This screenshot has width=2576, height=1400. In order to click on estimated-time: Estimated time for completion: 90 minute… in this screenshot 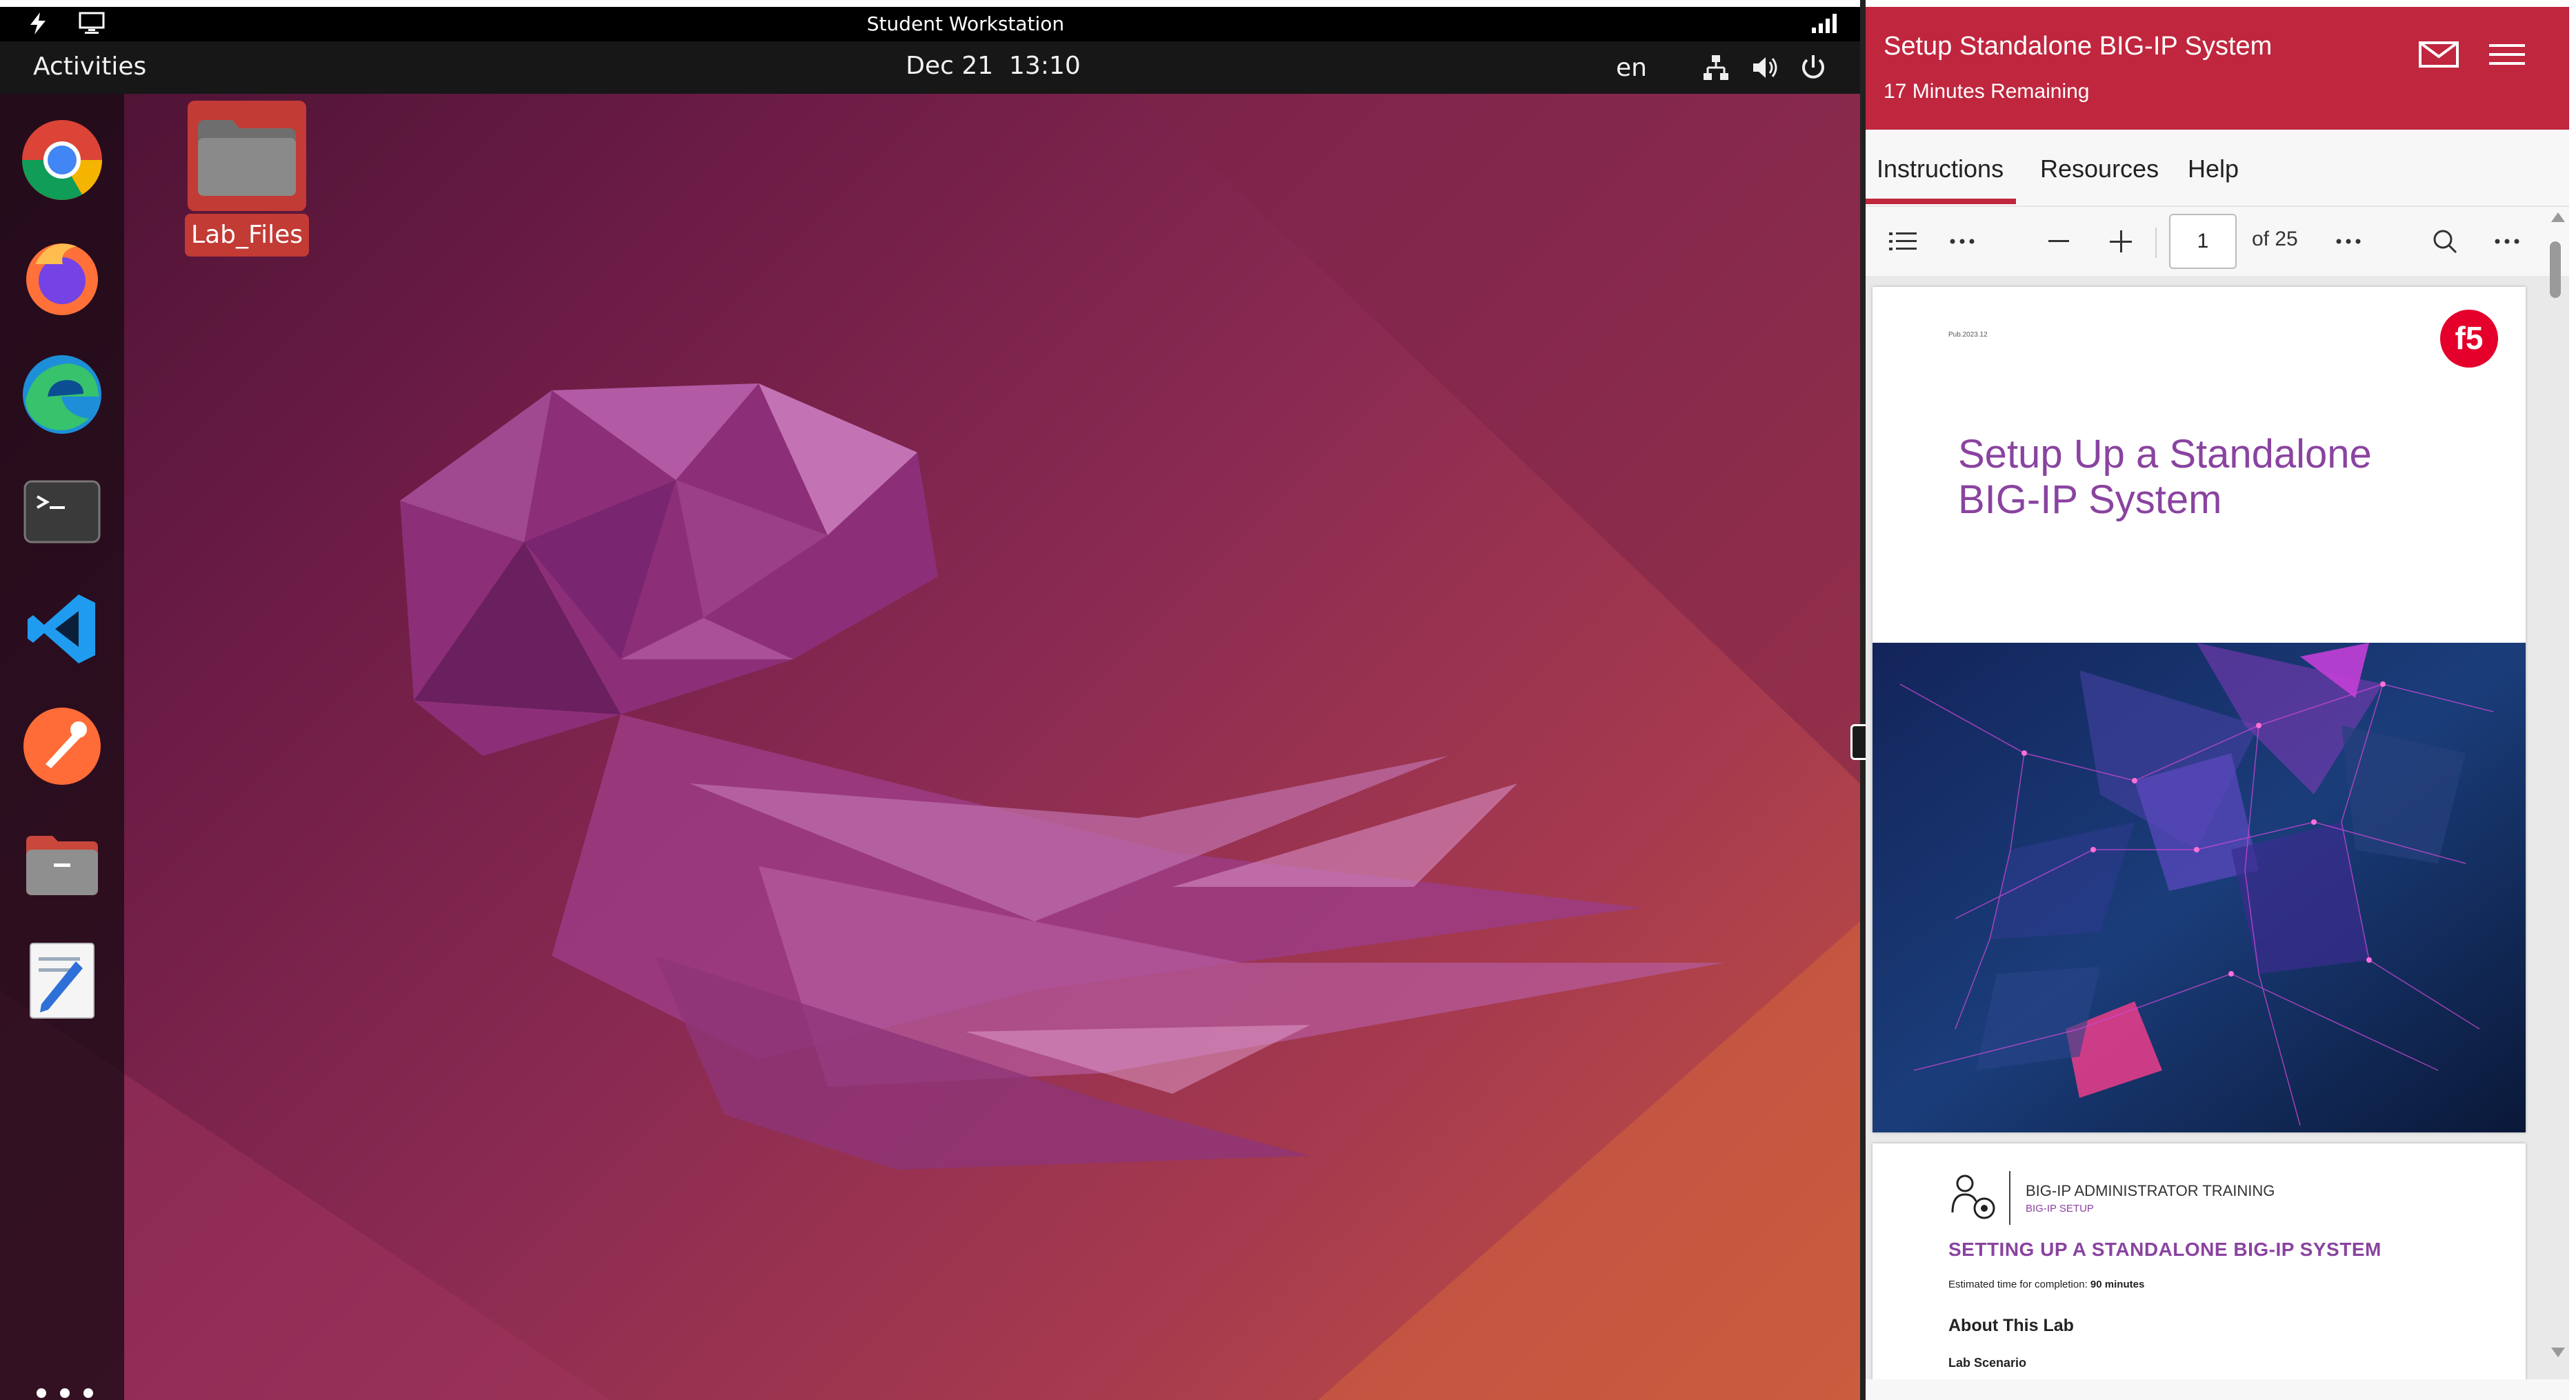, I will do `click(2046, 1284)`.